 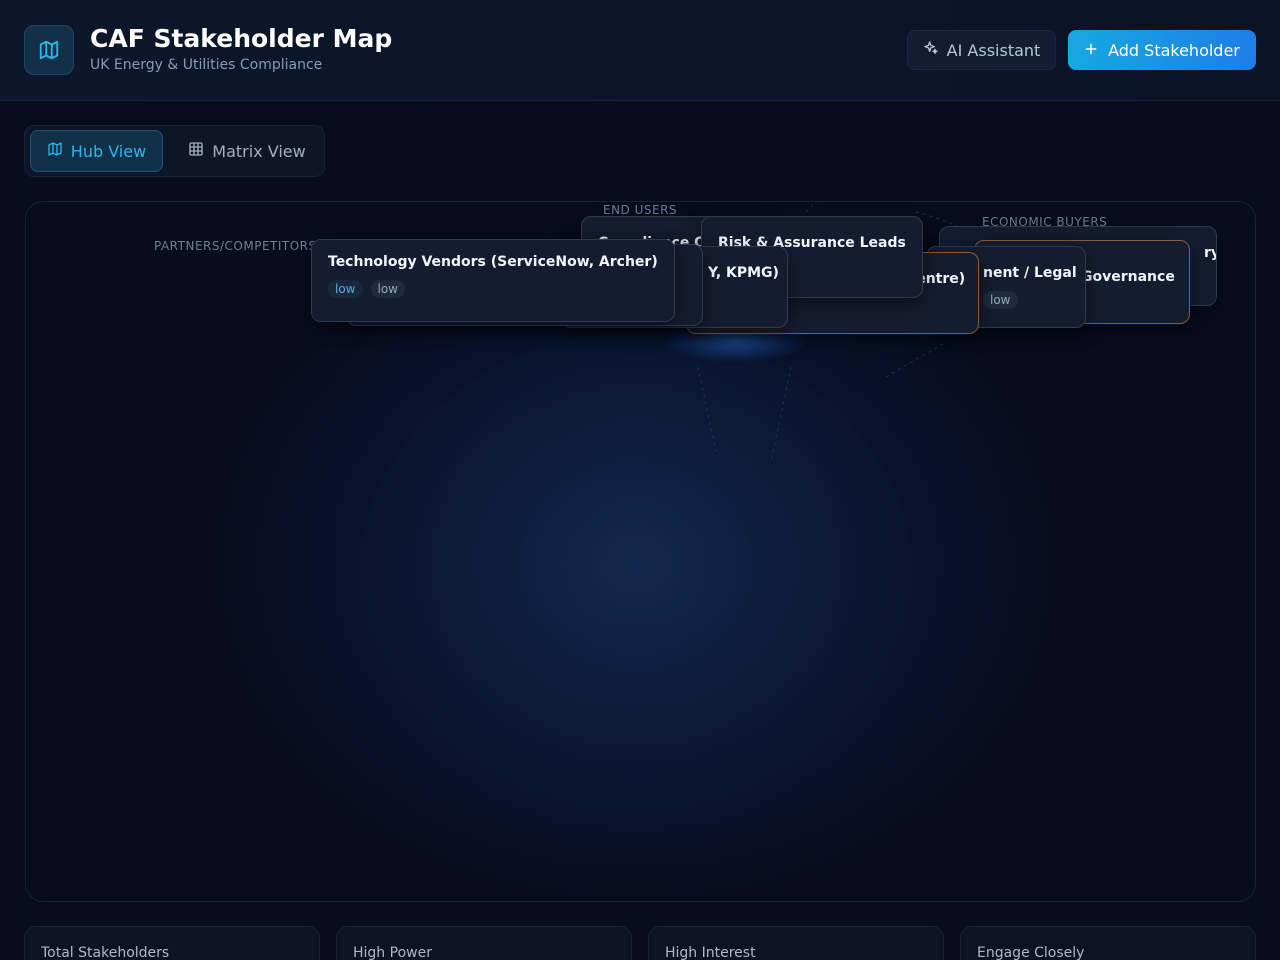 What do you see at coordinates (174, 151) in the screenshot?
I see `view-toggle: Hub View Matrix View` at bounding box center [174, 151].